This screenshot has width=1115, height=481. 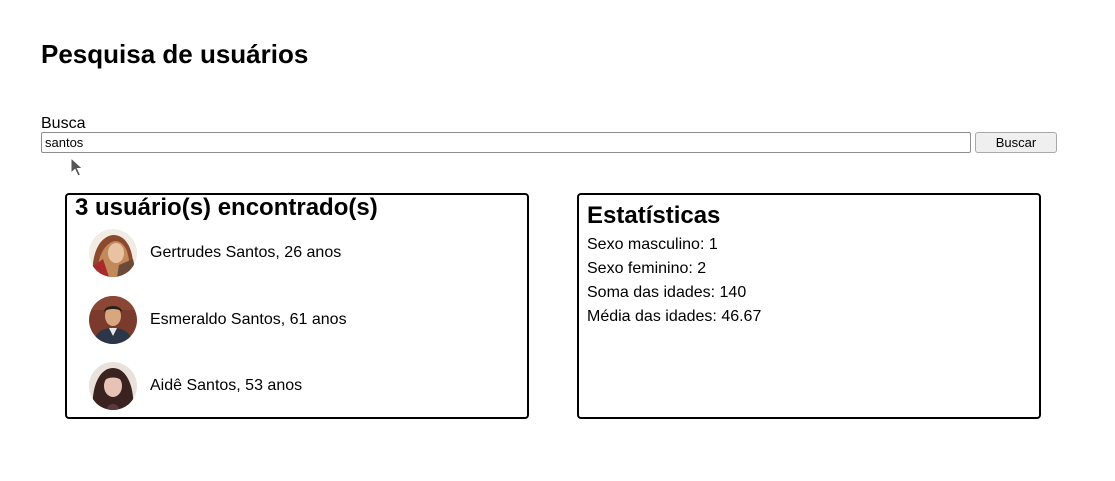 I want to click on stat-male-count: Sexo masculino: 1, so click(x=674, y=245).